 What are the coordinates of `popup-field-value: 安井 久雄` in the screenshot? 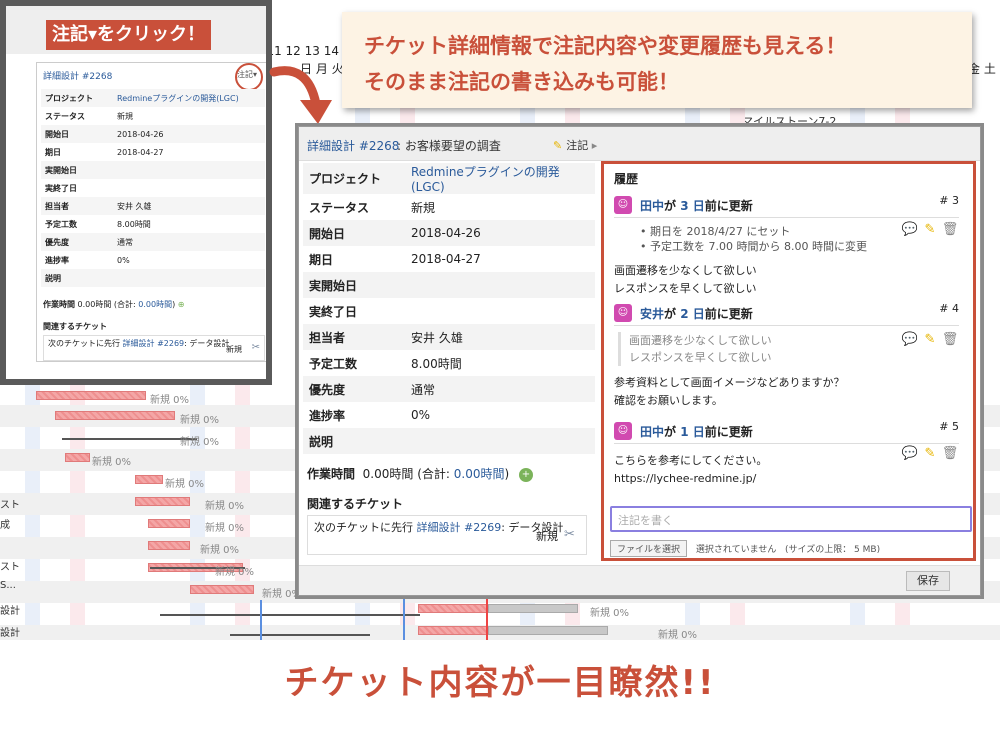 It's located at (189, 206).